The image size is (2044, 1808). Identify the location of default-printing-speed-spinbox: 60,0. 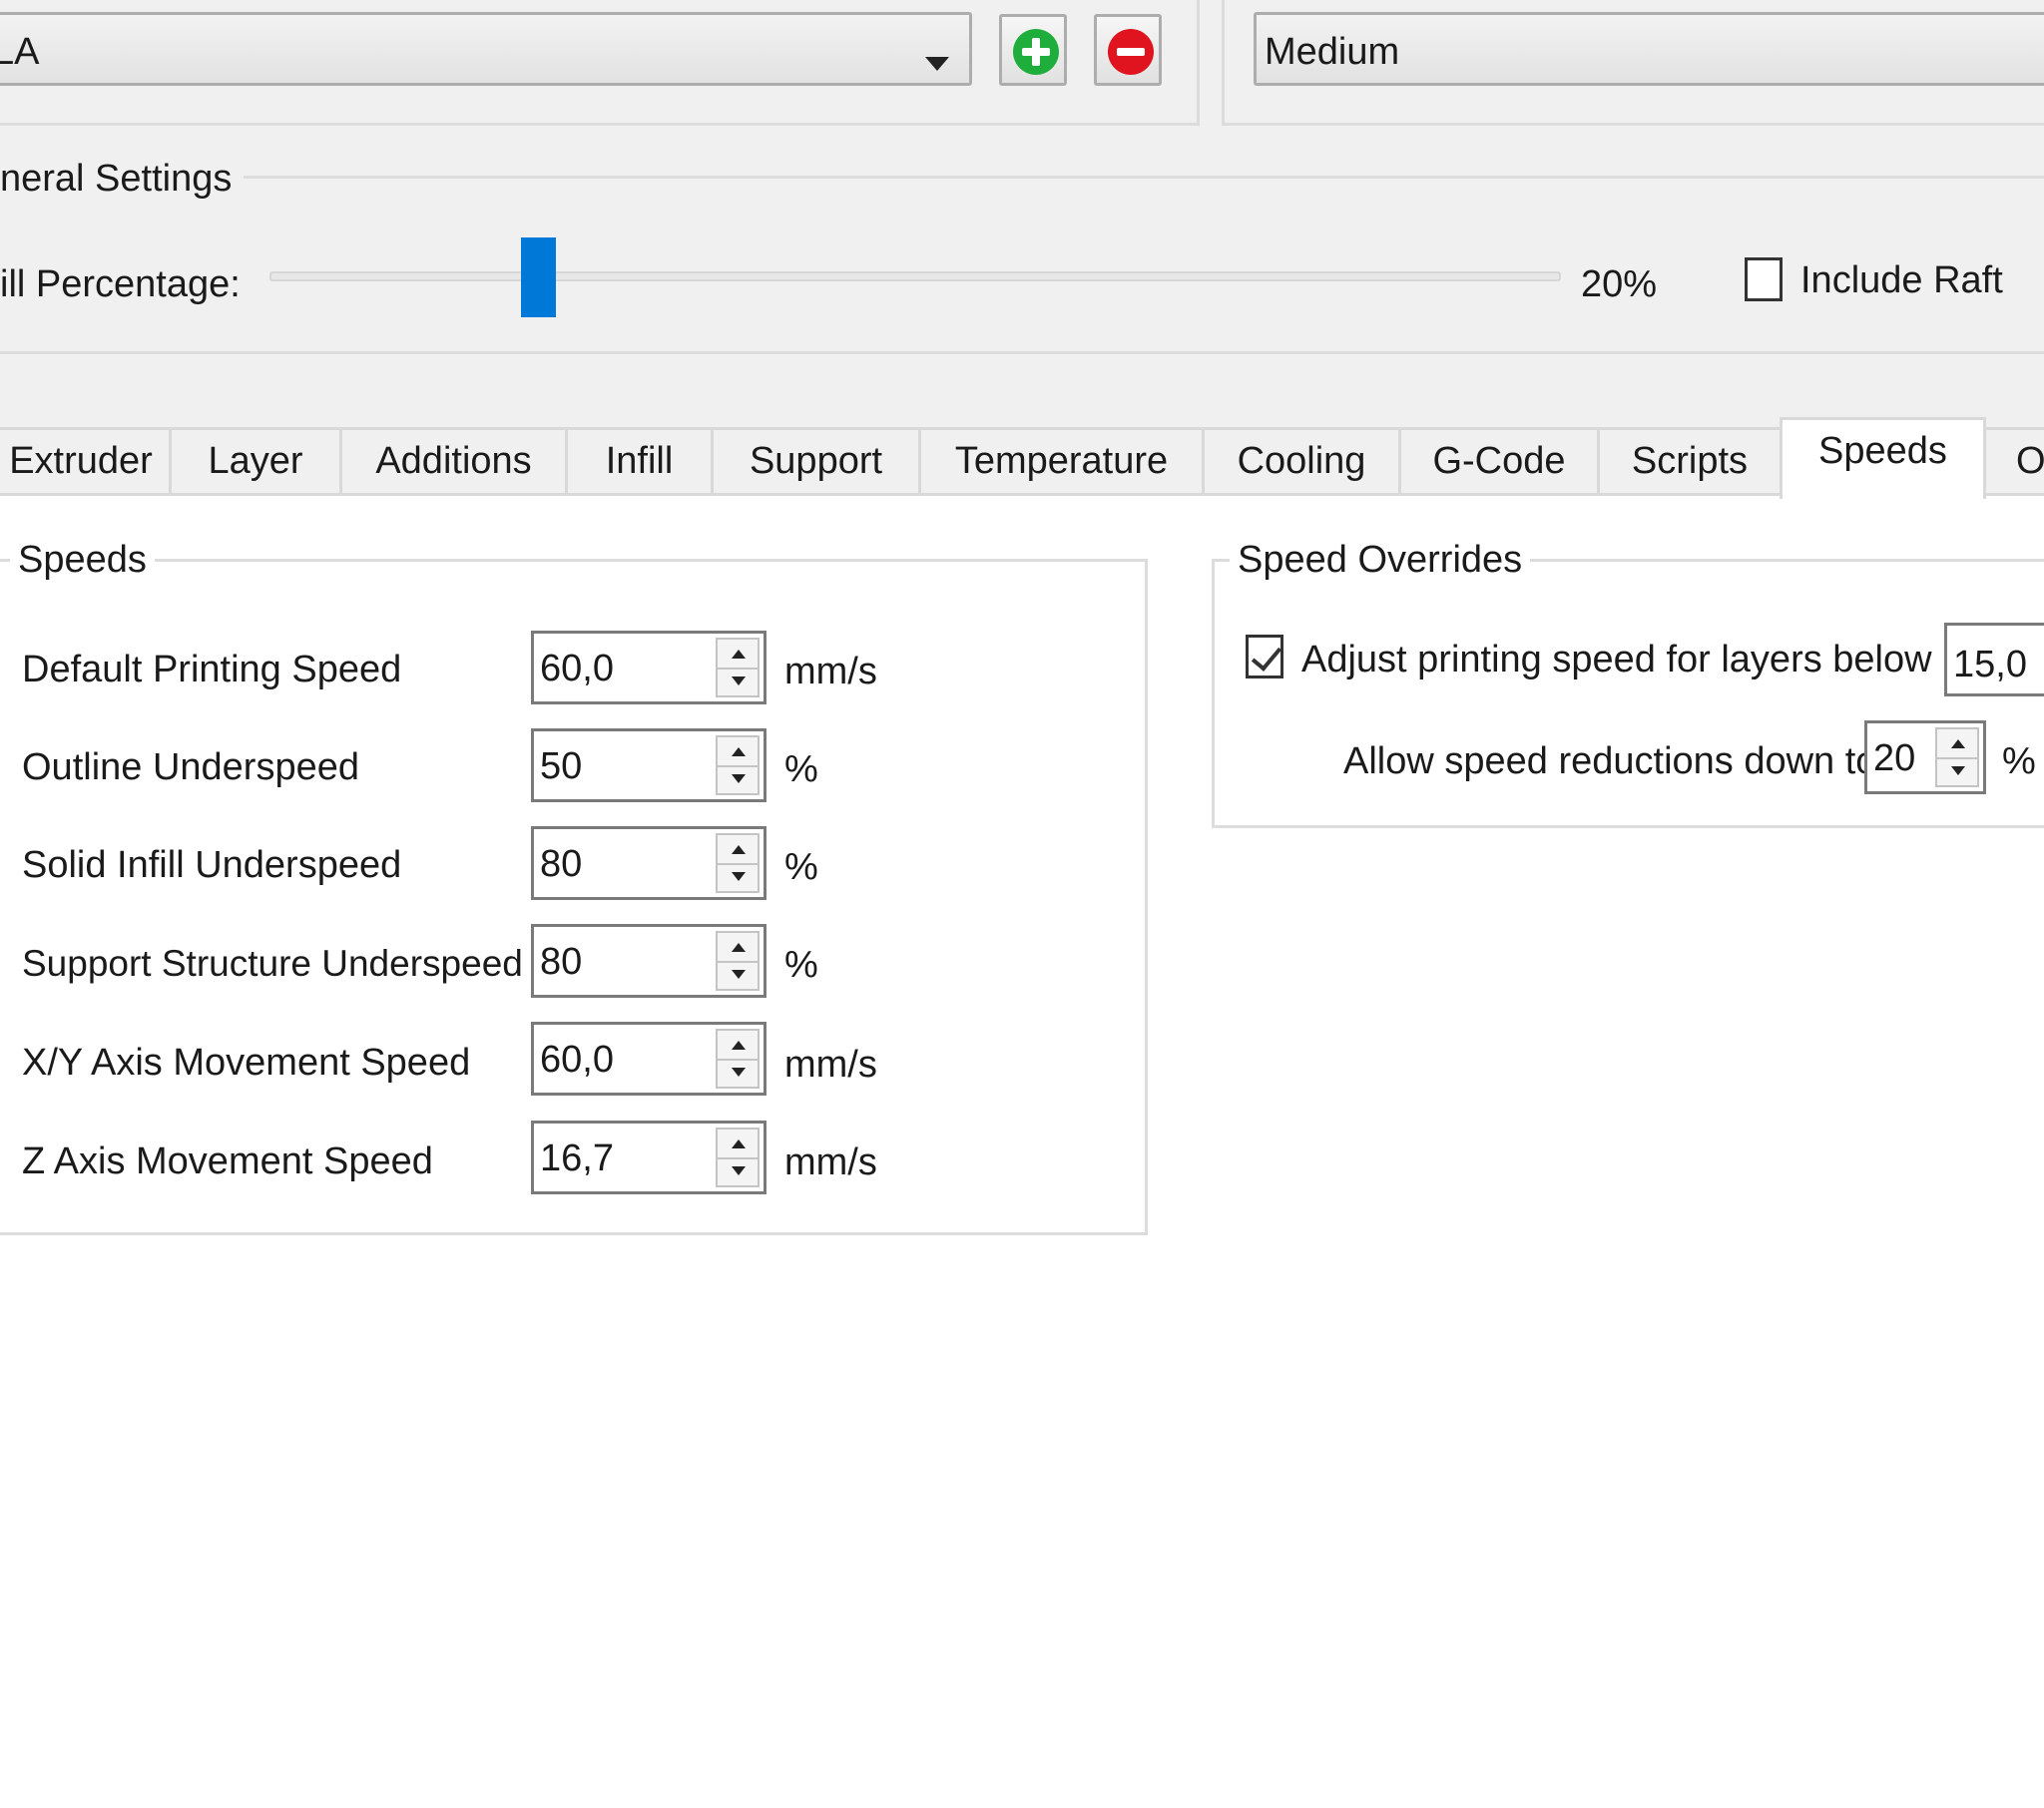
(648, 667).